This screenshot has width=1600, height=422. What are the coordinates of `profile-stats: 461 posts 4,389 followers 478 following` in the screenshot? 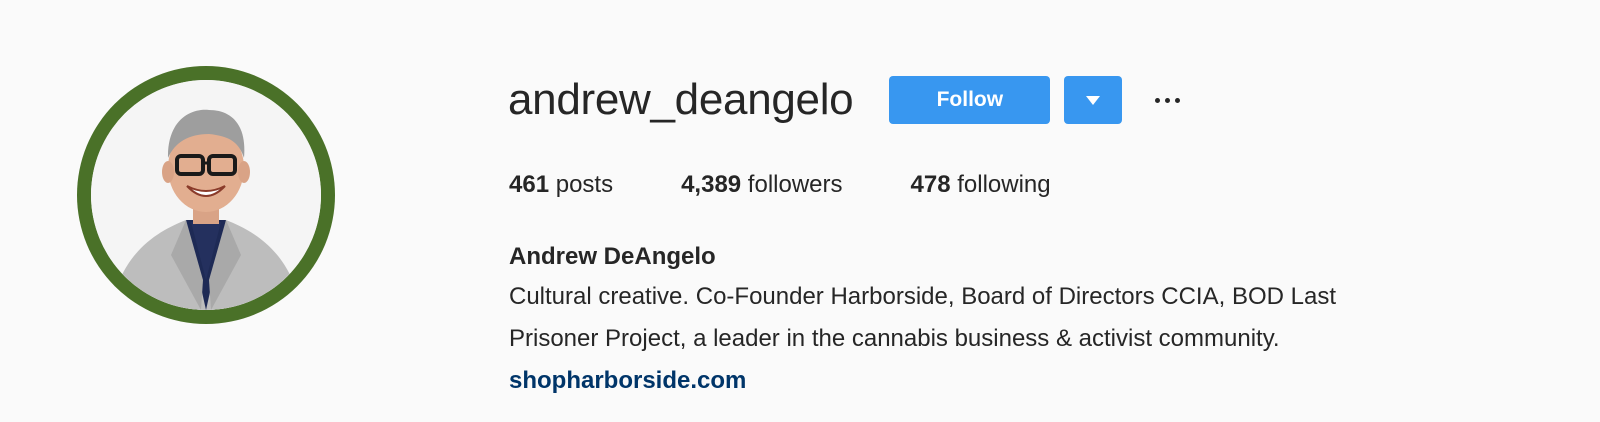 It's located at (780, 185).